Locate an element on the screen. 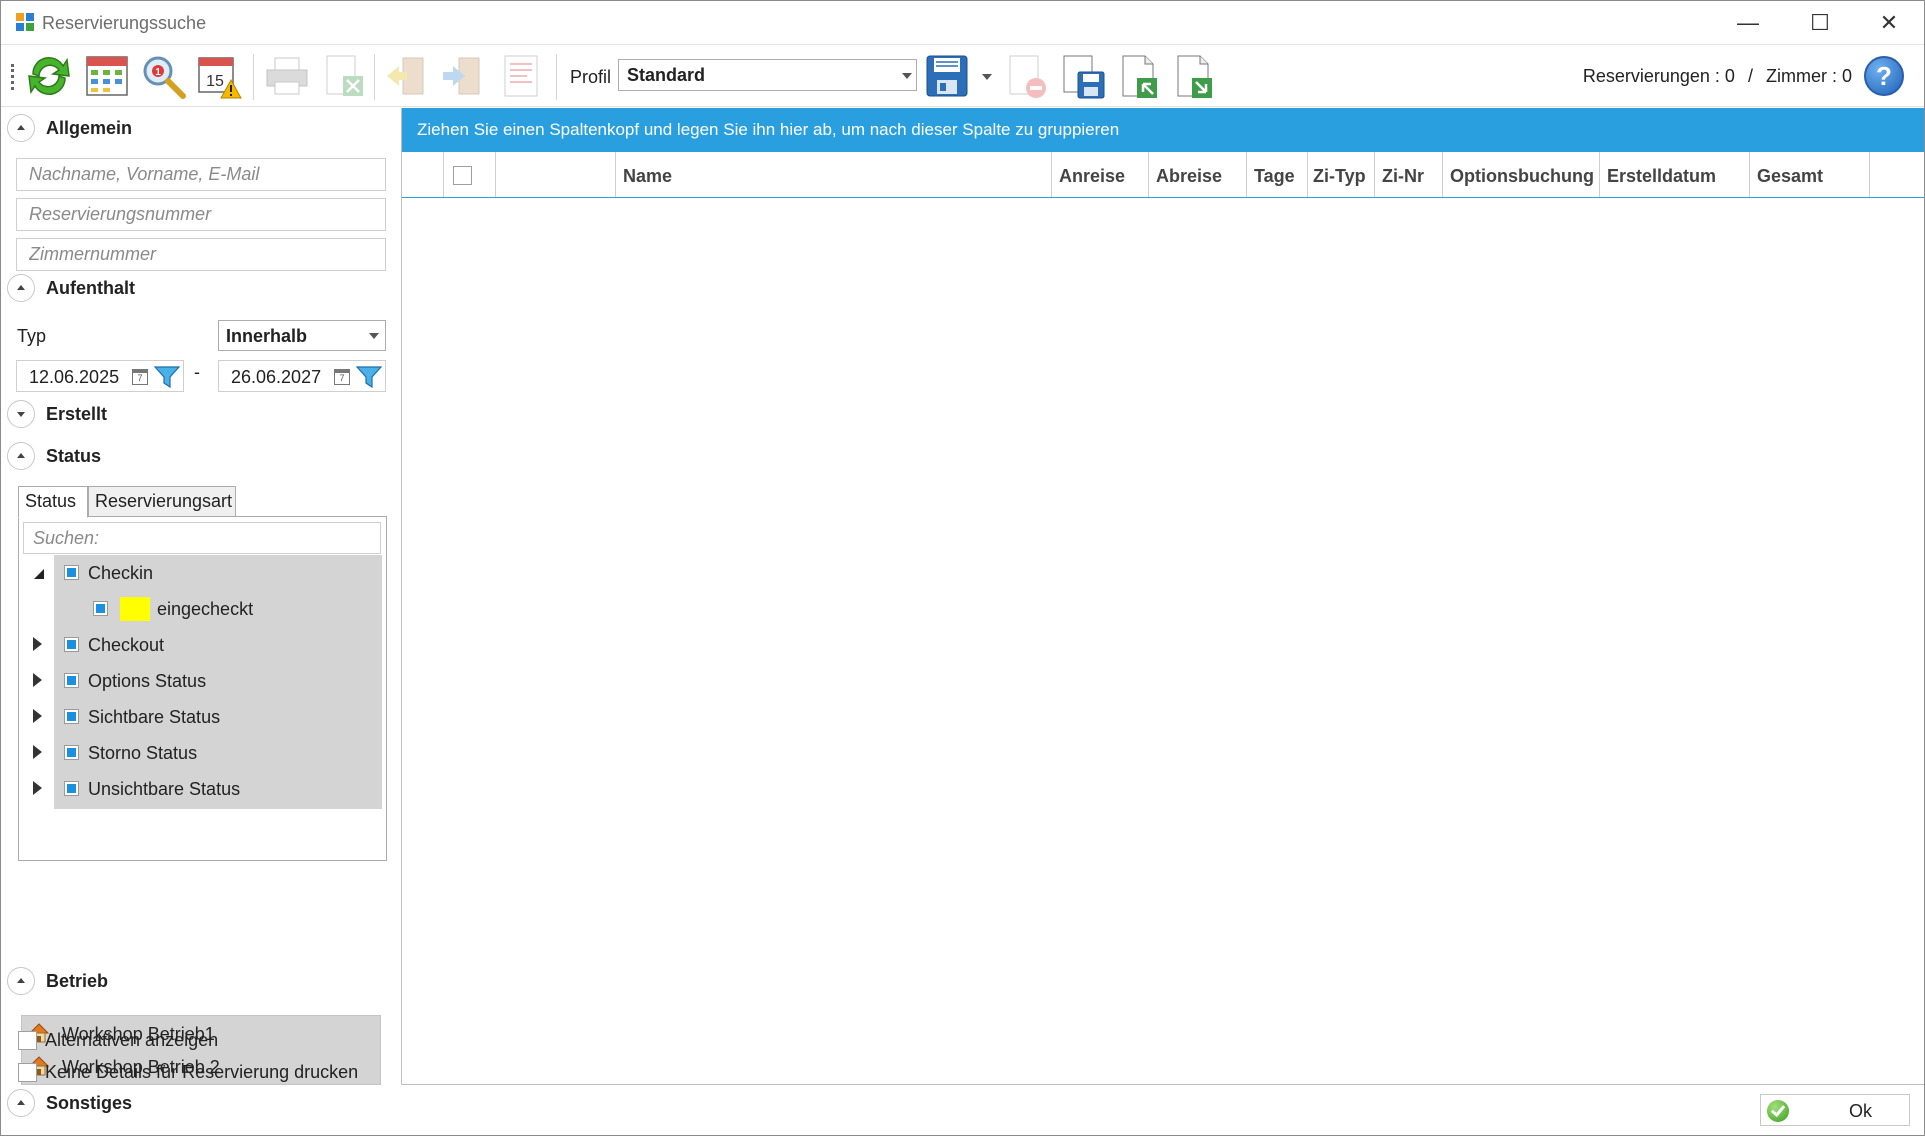 Image resolution: width=1925 pixels, height=1136 pixels. svg-text: 1 is located at coordinates (158, 72).